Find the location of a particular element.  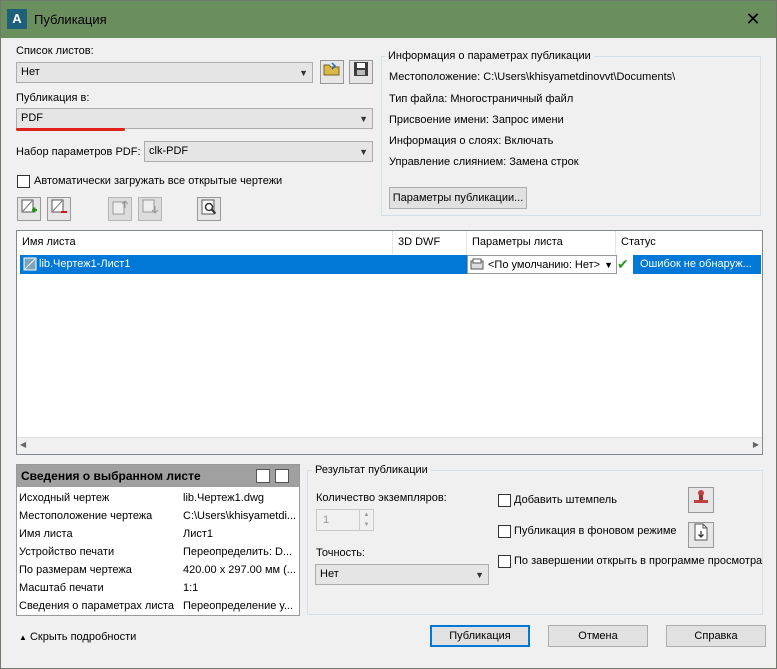

info-layers: Информация о слоях: Включать is located at coordinates (471, 141).